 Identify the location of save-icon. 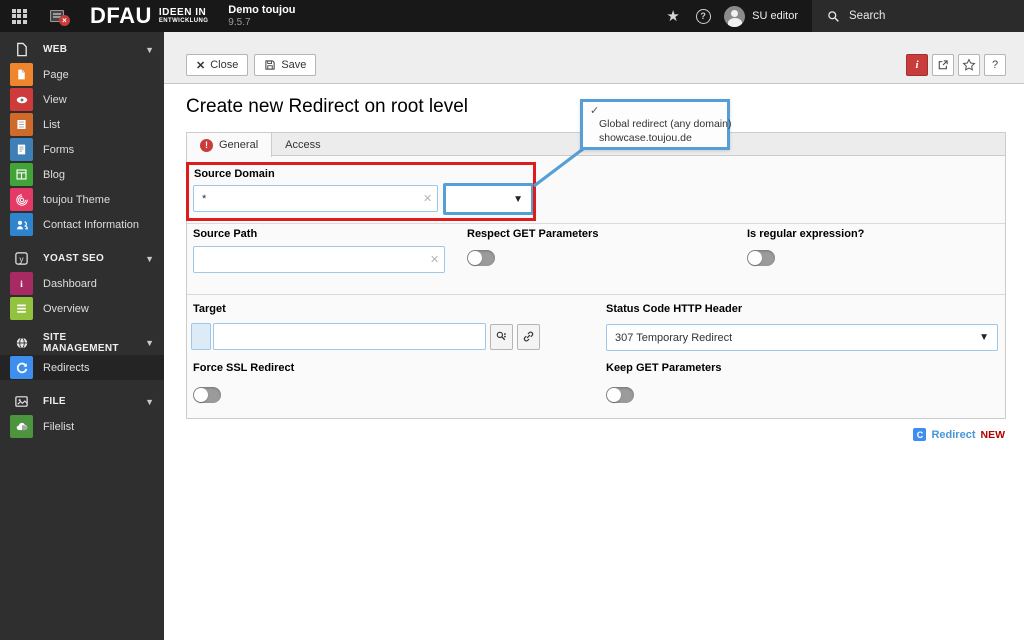
(270, 65).